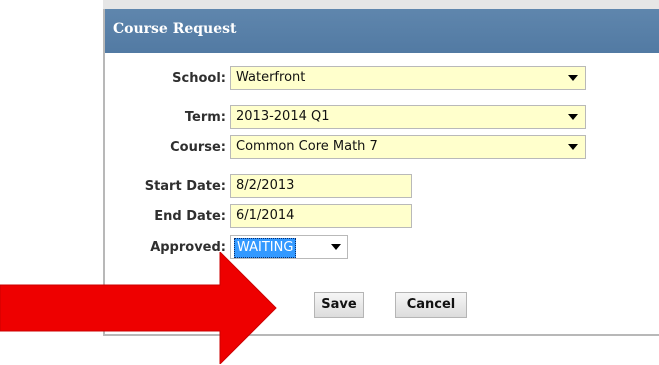  What do you see at coordinates (175, 29) in the screenshot?
I see `dialog-title: Course Request` at bounding box center [175, 29].